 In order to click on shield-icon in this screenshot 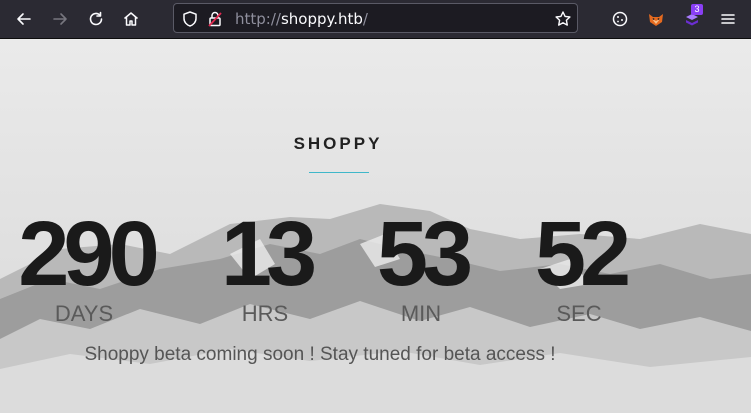, I will do `click(190, 19)`.